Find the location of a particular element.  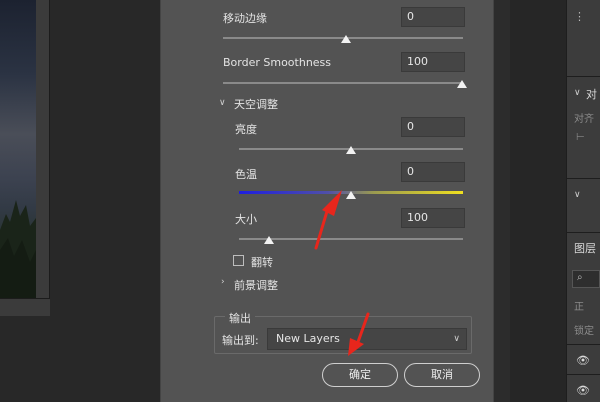

panel-icon-strip is located at coordinates (538, 201).